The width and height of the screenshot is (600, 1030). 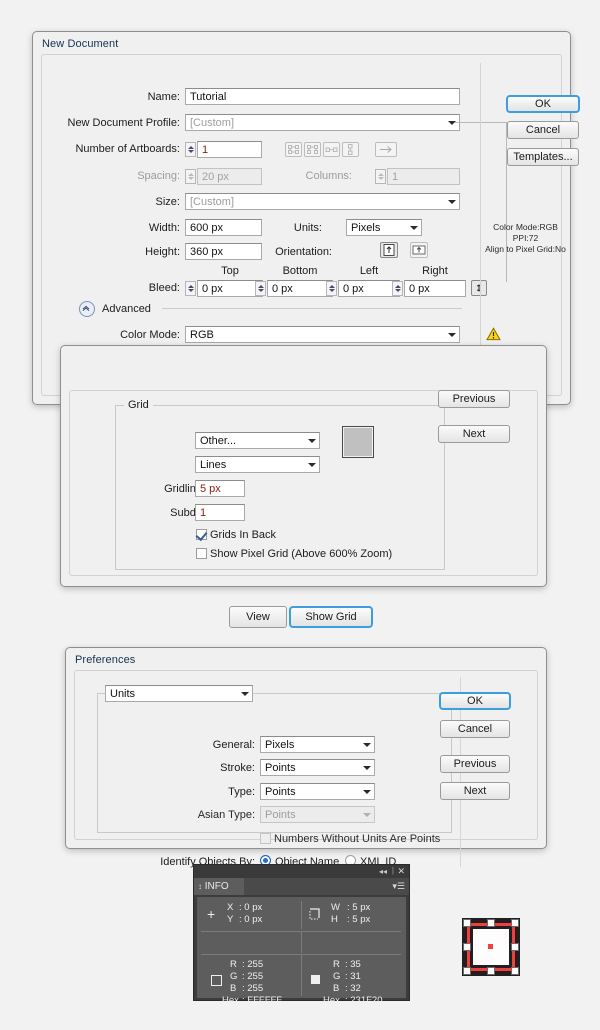 I want to click on grids-in-back-checkbox, so click(x=201, y=534).